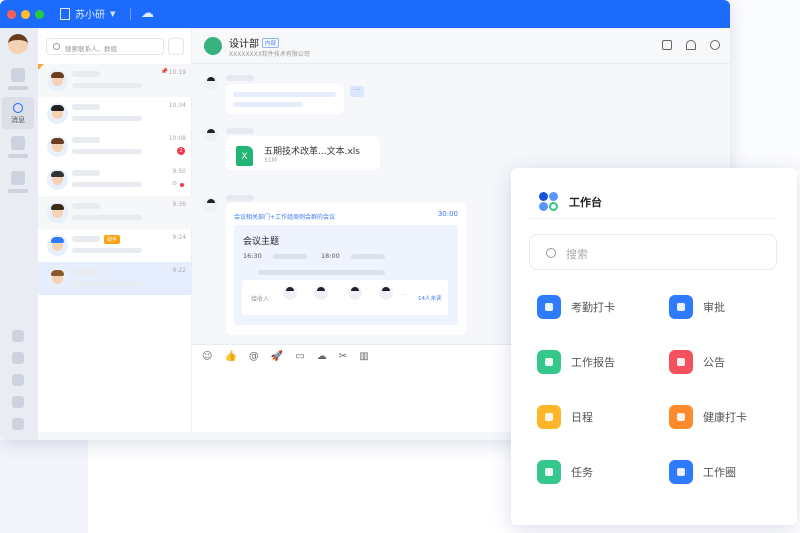 Image resolution: width=800 pixels, height=533 pixels. What do you see at coordinates (115, 113) in the screenshot?
I see `contact-item: 10:34` at bounding box center [115, 113].